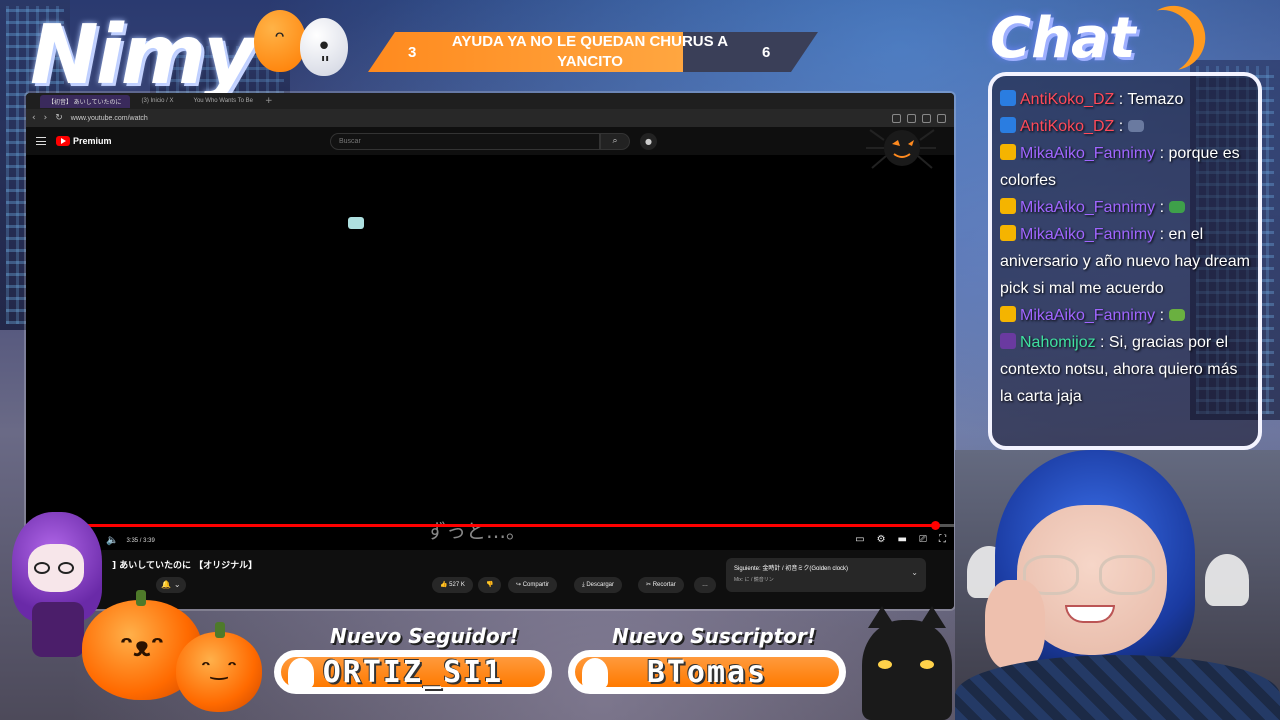  What do you see at coordinates (280, 41) in the screenshot?
I see `pumpkin-balloon-icon: ᵔ` at bounding box center [280, 41].